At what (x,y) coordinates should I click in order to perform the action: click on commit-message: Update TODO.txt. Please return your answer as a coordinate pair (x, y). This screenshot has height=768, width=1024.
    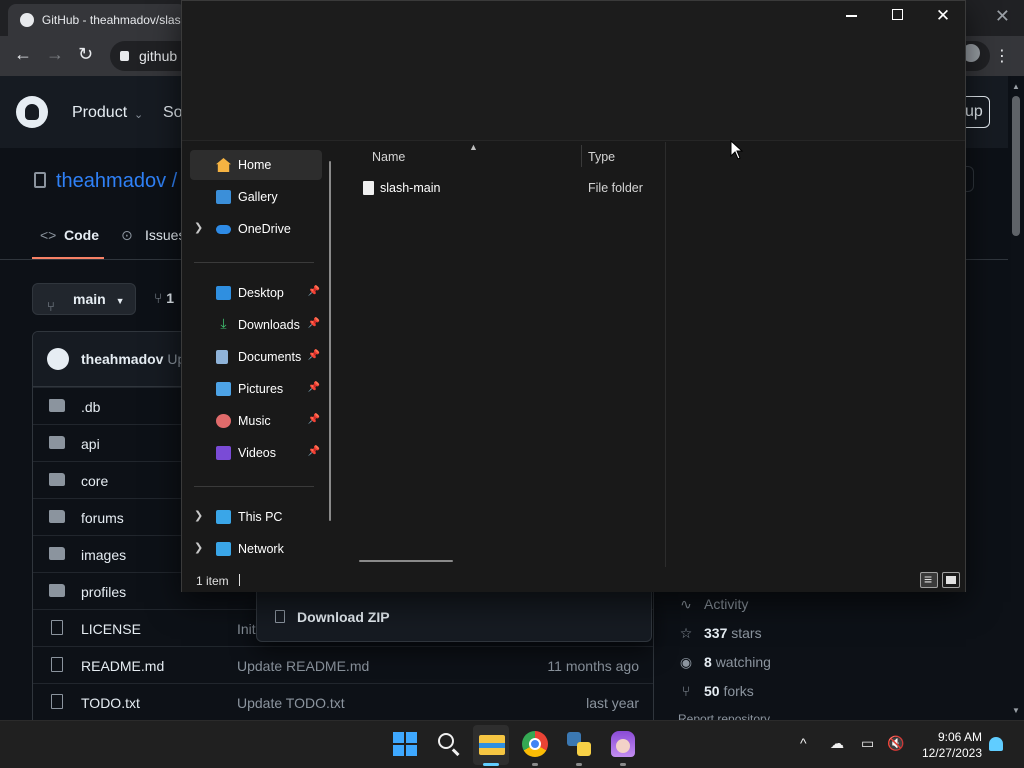
    Looking at the image, I should click on (291, 703).